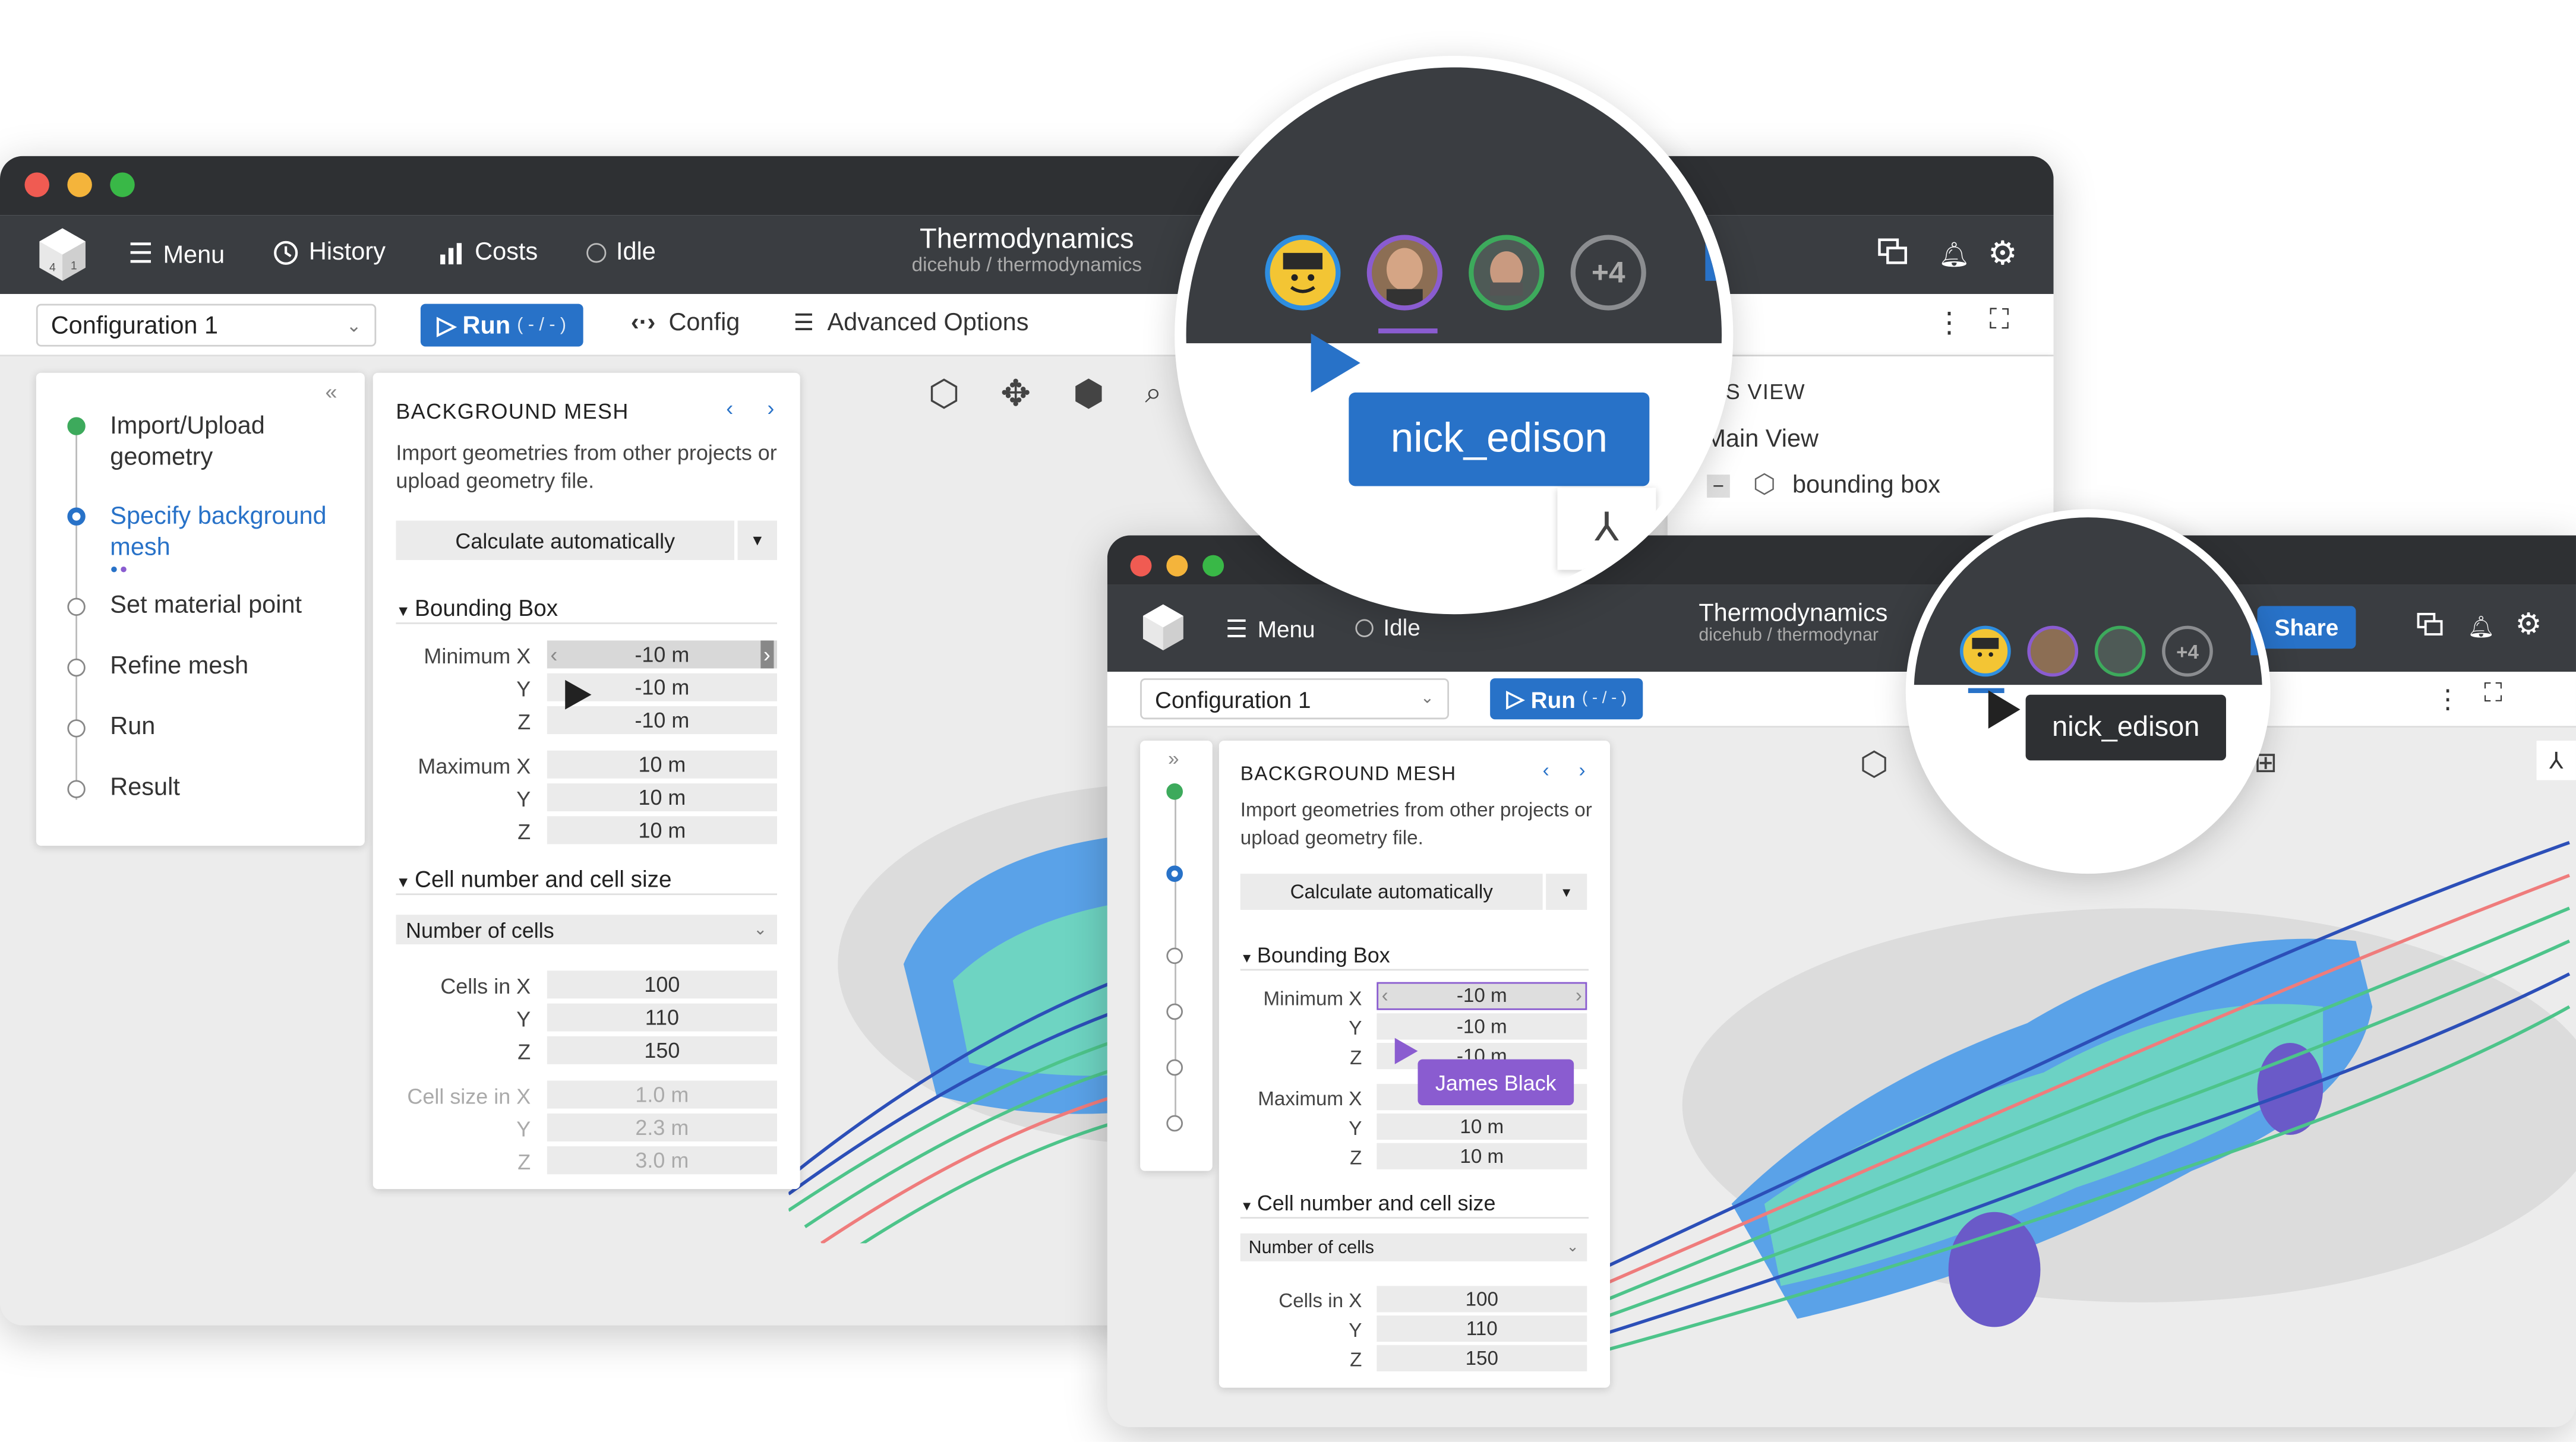  Describe the element at coordinates (225, 532) in the screenshot. I see `step-background-mesh: Specify background mesh` at that location.